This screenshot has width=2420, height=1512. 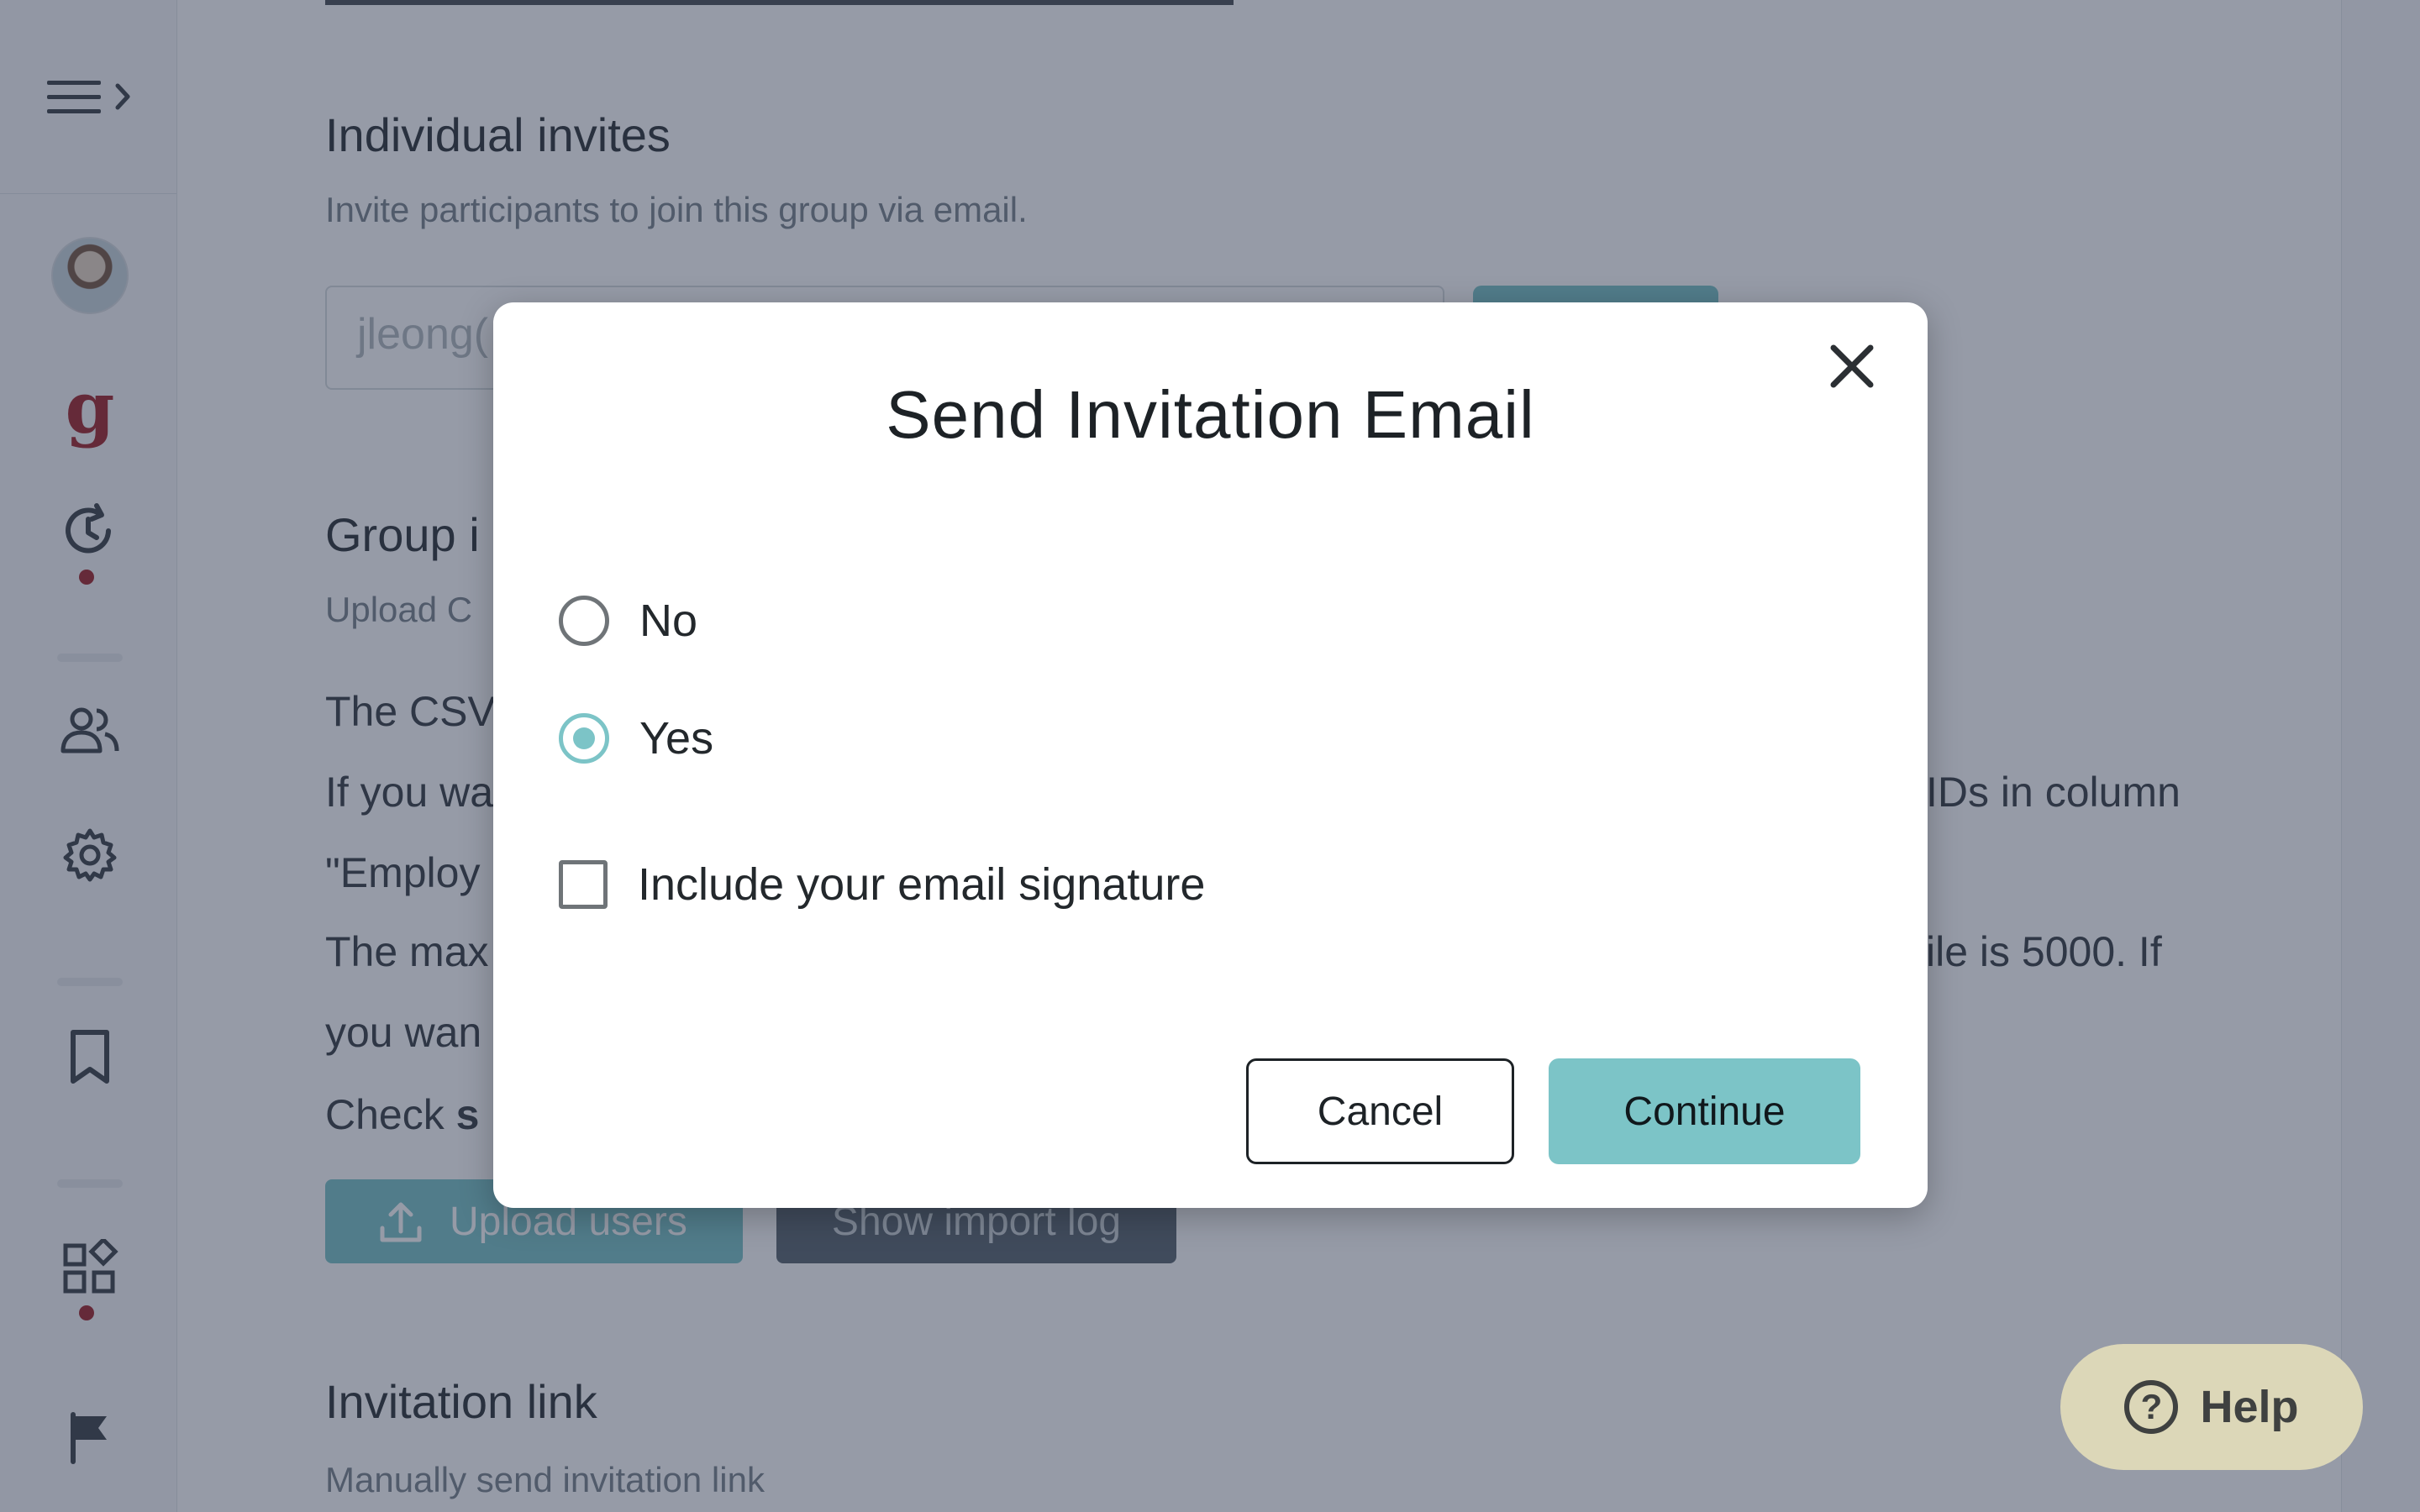 What do you see at coordinates (1210, 414) in the screenshot?
I see `dialog-title: Send Invitation Email` at bounding box center [1210, 414].